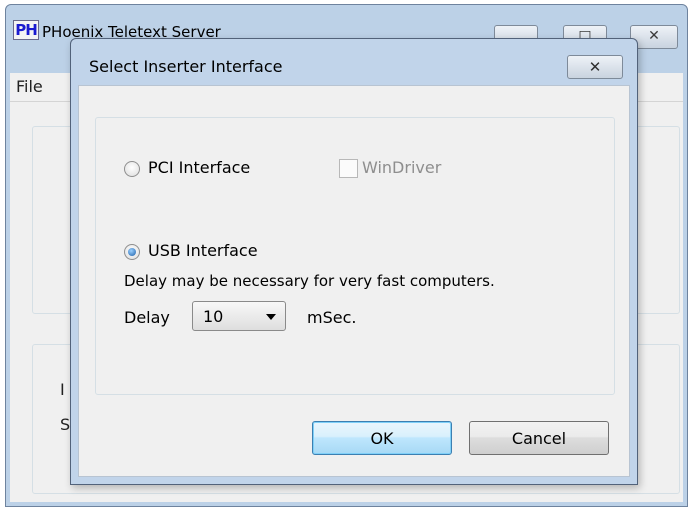 The height and width of the screenshot is (510, 693). Describe the element at coordinates (26, 30) in the screenshot. I see `app-logo-icon: PH` at that location.